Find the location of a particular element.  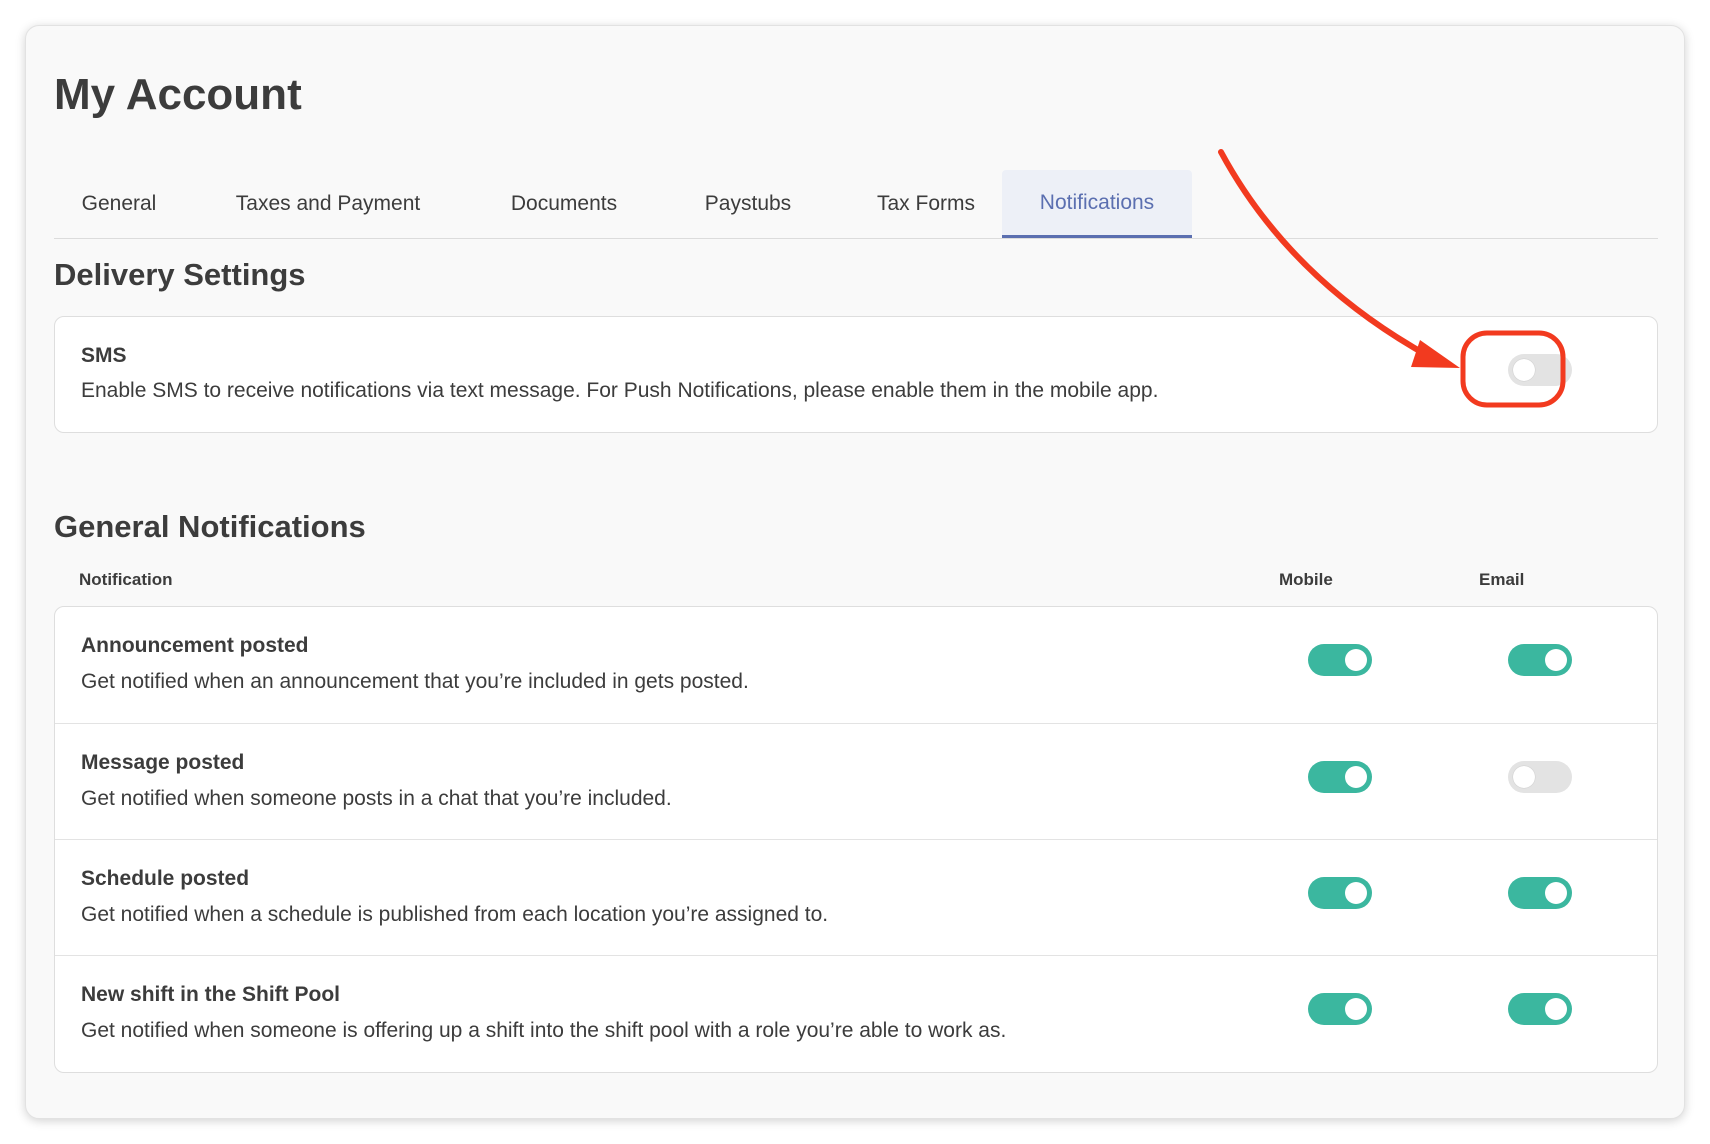

general-notifications-title: General Notifications is located at coordinates (210, 526).